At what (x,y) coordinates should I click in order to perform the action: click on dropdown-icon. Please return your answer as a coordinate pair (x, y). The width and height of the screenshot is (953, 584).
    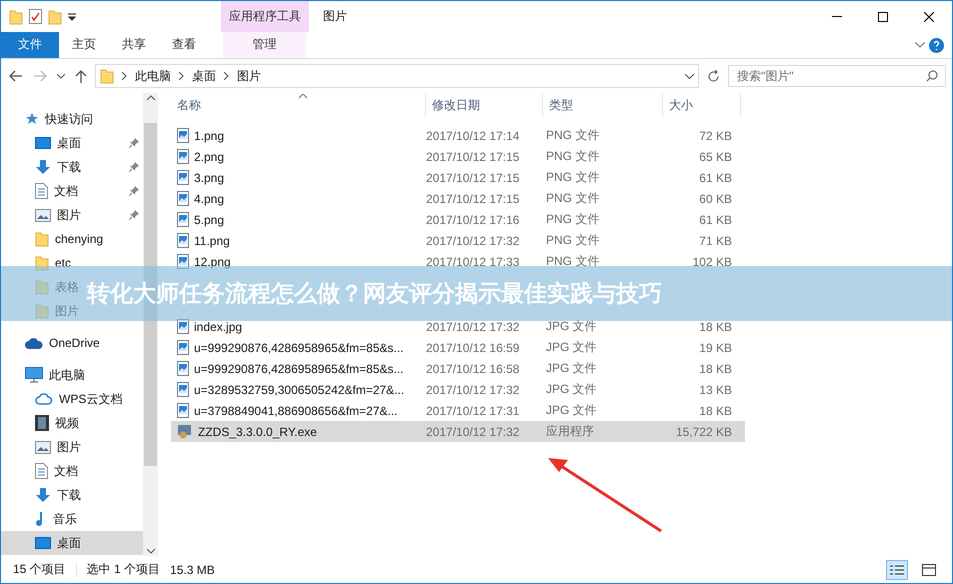
    Looking at the image, I should click on (72, 16).